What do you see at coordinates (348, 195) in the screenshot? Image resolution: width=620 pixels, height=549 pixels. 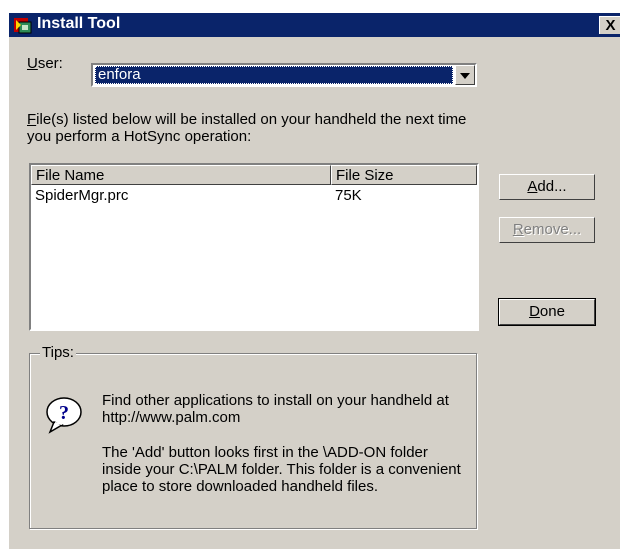 I see `file-size-cell: 75K` at bounding box center [348, 195].